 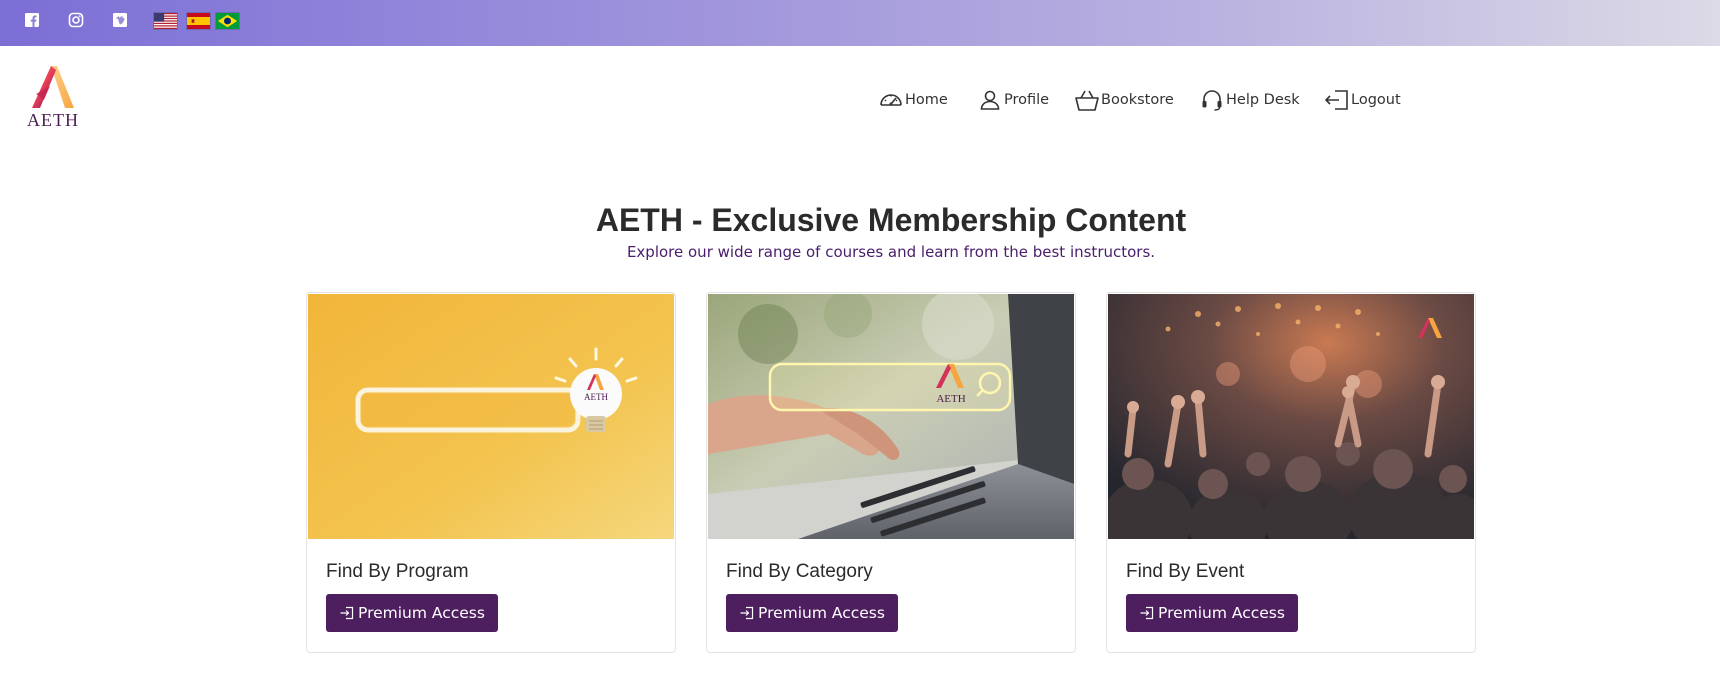 What do you see at coordinates (227, 21) in the screenshot?
I see `flag-br-icon` at bounding box center [227, 21].